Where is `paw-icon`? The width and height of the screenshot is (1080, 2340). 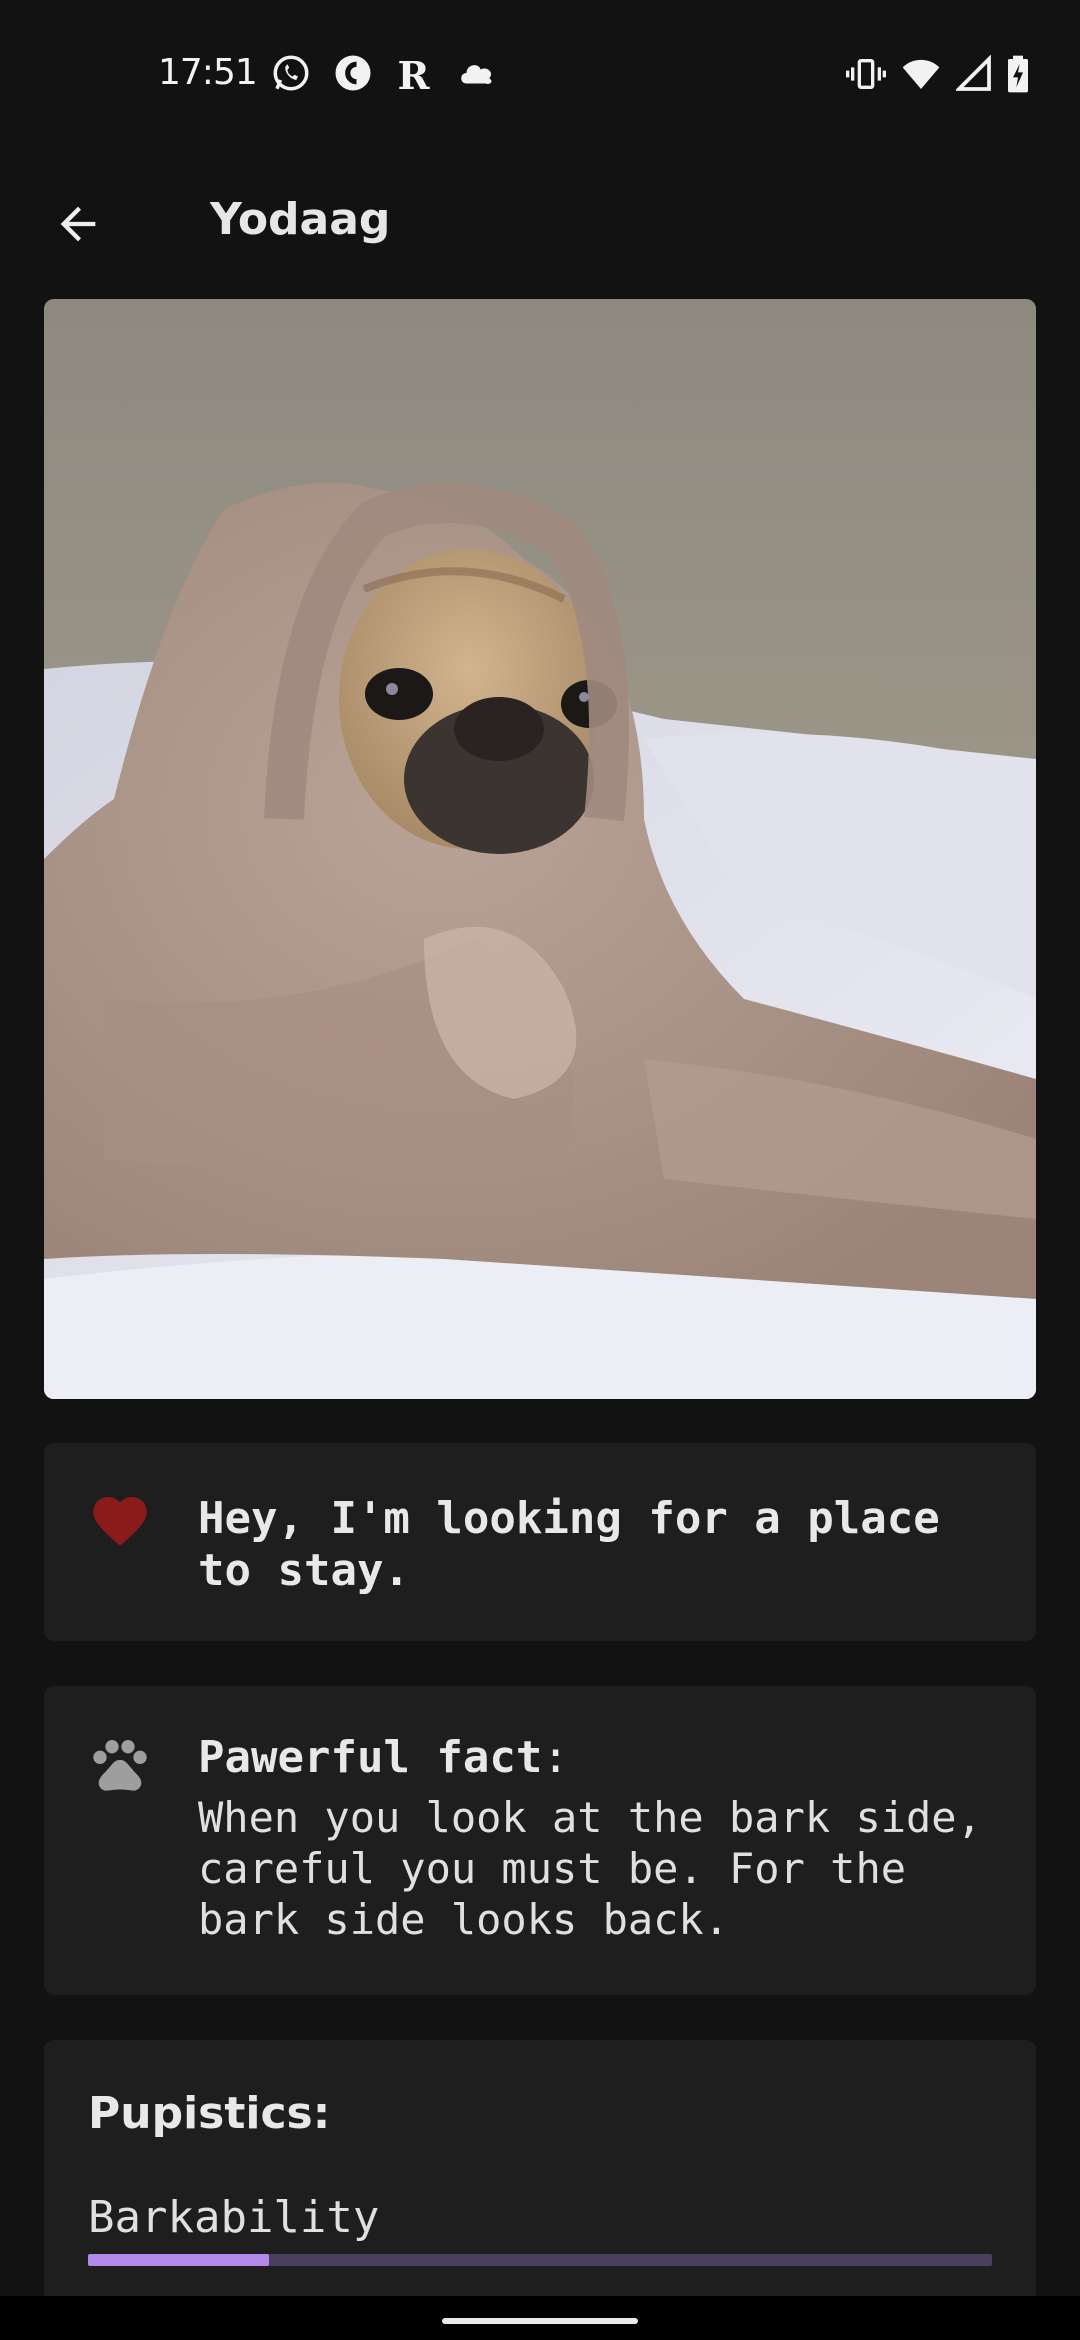 paw-icon is located at coordinates (120, 1765).